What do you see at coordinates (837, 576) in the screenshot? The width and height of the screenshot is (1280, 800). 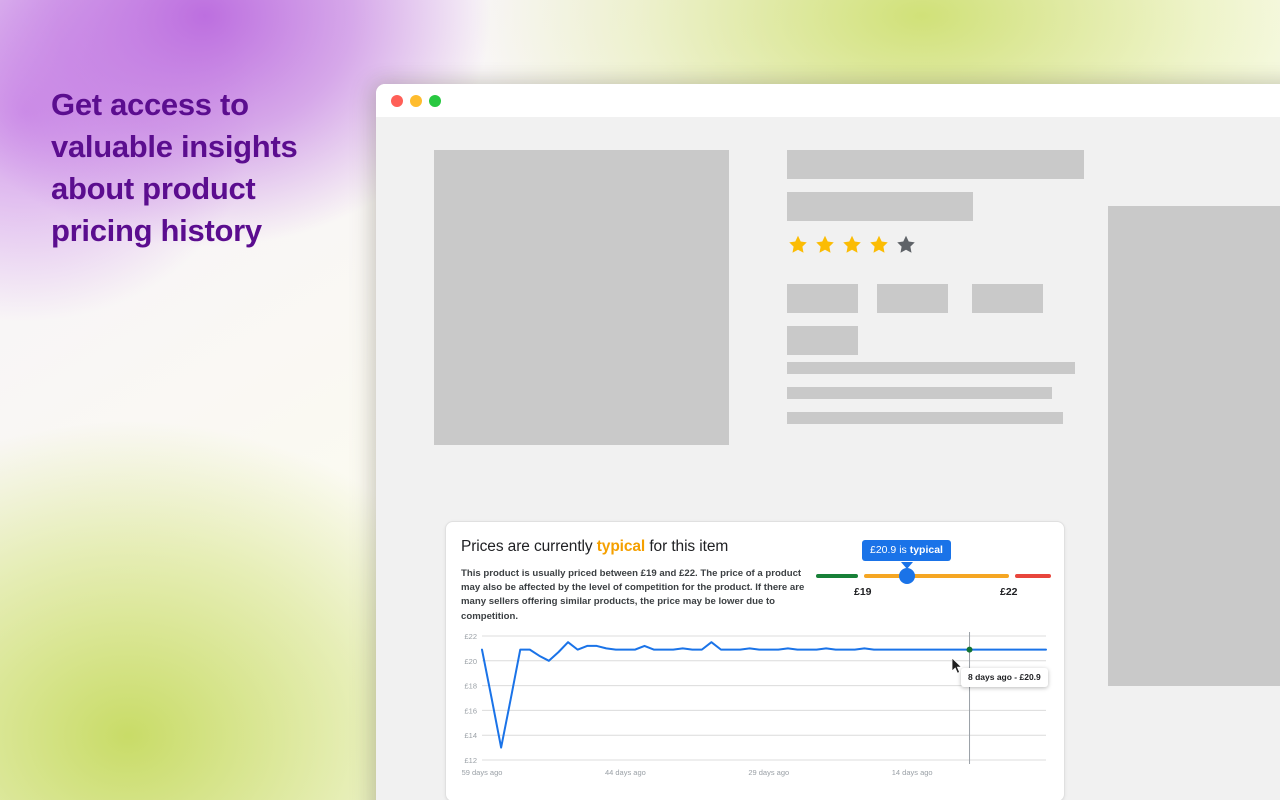 I see `slider-segment-low` at bounding box center [837, 576].